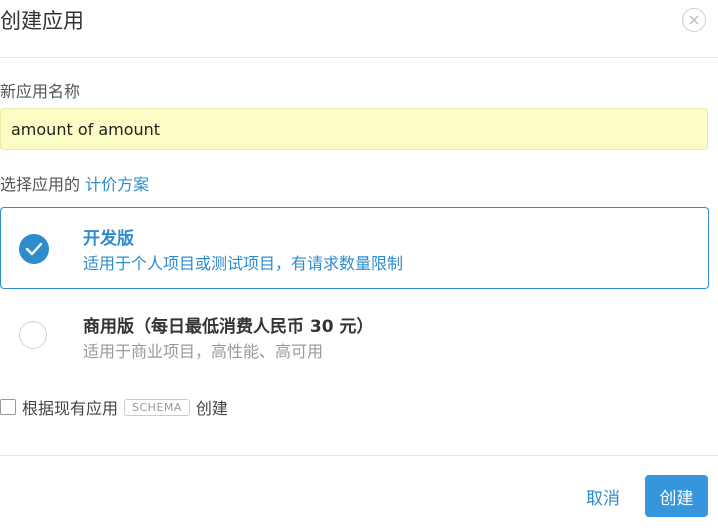  I want to click on app-name-label: 新应用名称, so click(40, 91).